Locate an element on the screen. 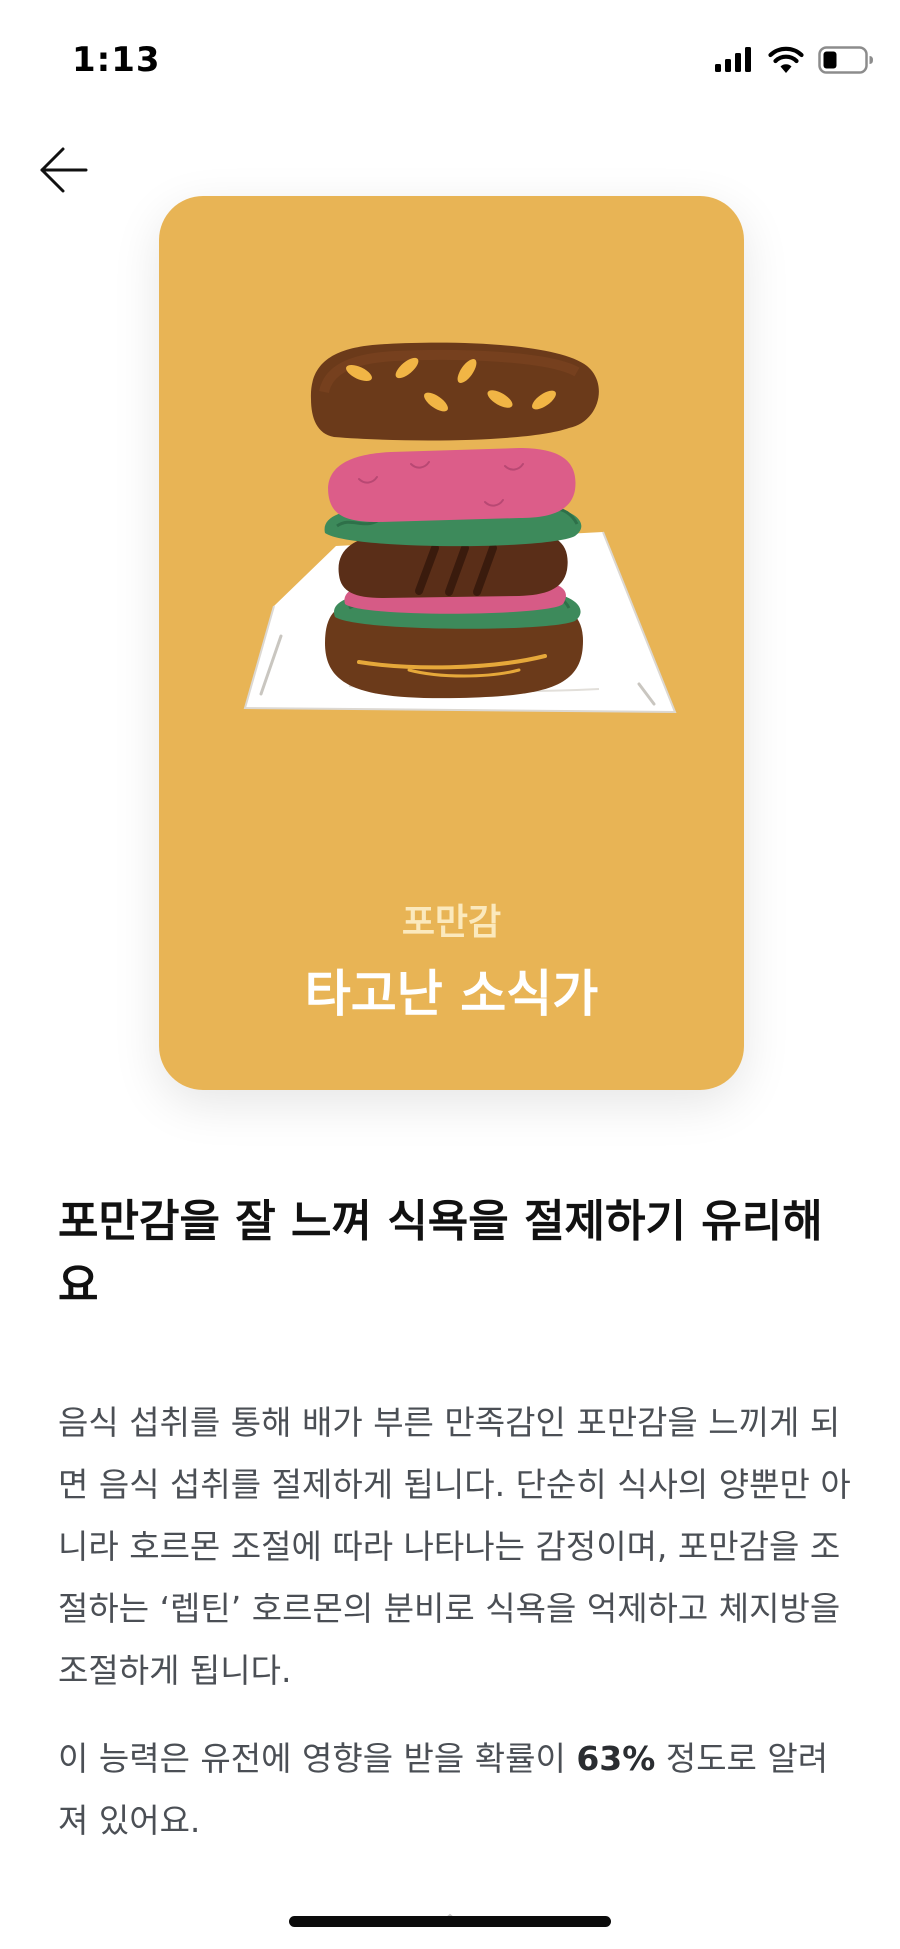 This screenshot has width=900, height=1949. heritability-prefix: 이 능력은 유전에 영향을 받을 확률이 is located at coordinates (317, 1758).